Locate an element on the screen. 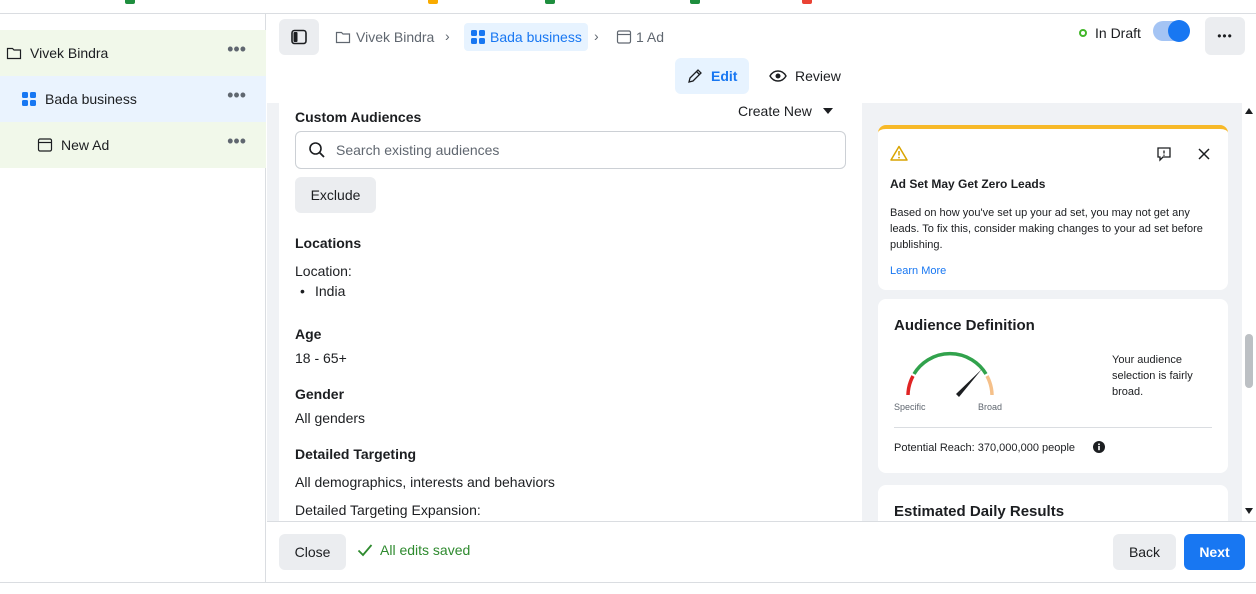 The image size is (1256, 594). right-scrollbar is located at coordinates (1249, 312).